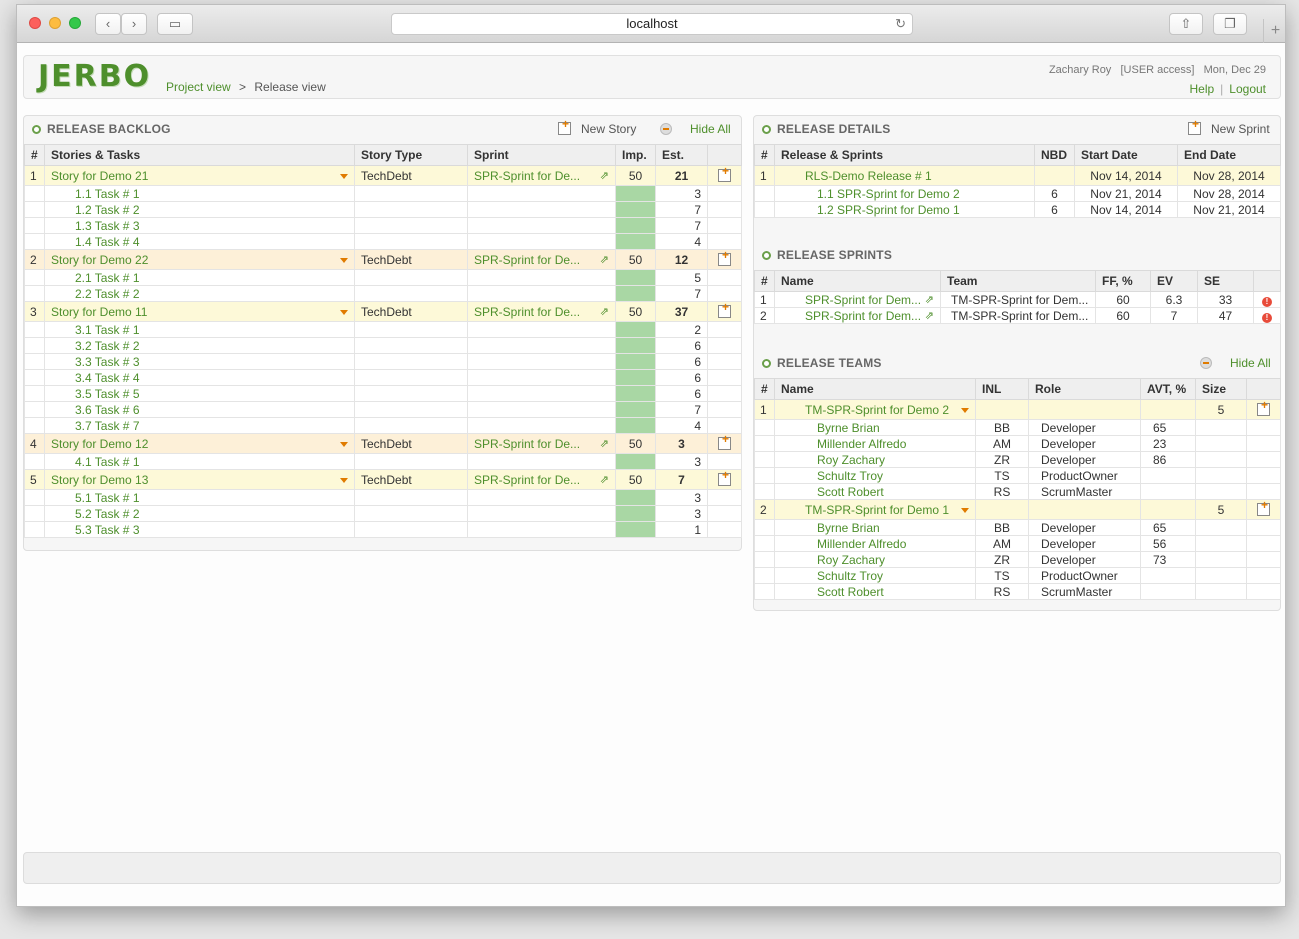  What do you see at coordinates (681, 529) in the screenshot?
I see `estimate: 1` at bounding box center [681, 529].